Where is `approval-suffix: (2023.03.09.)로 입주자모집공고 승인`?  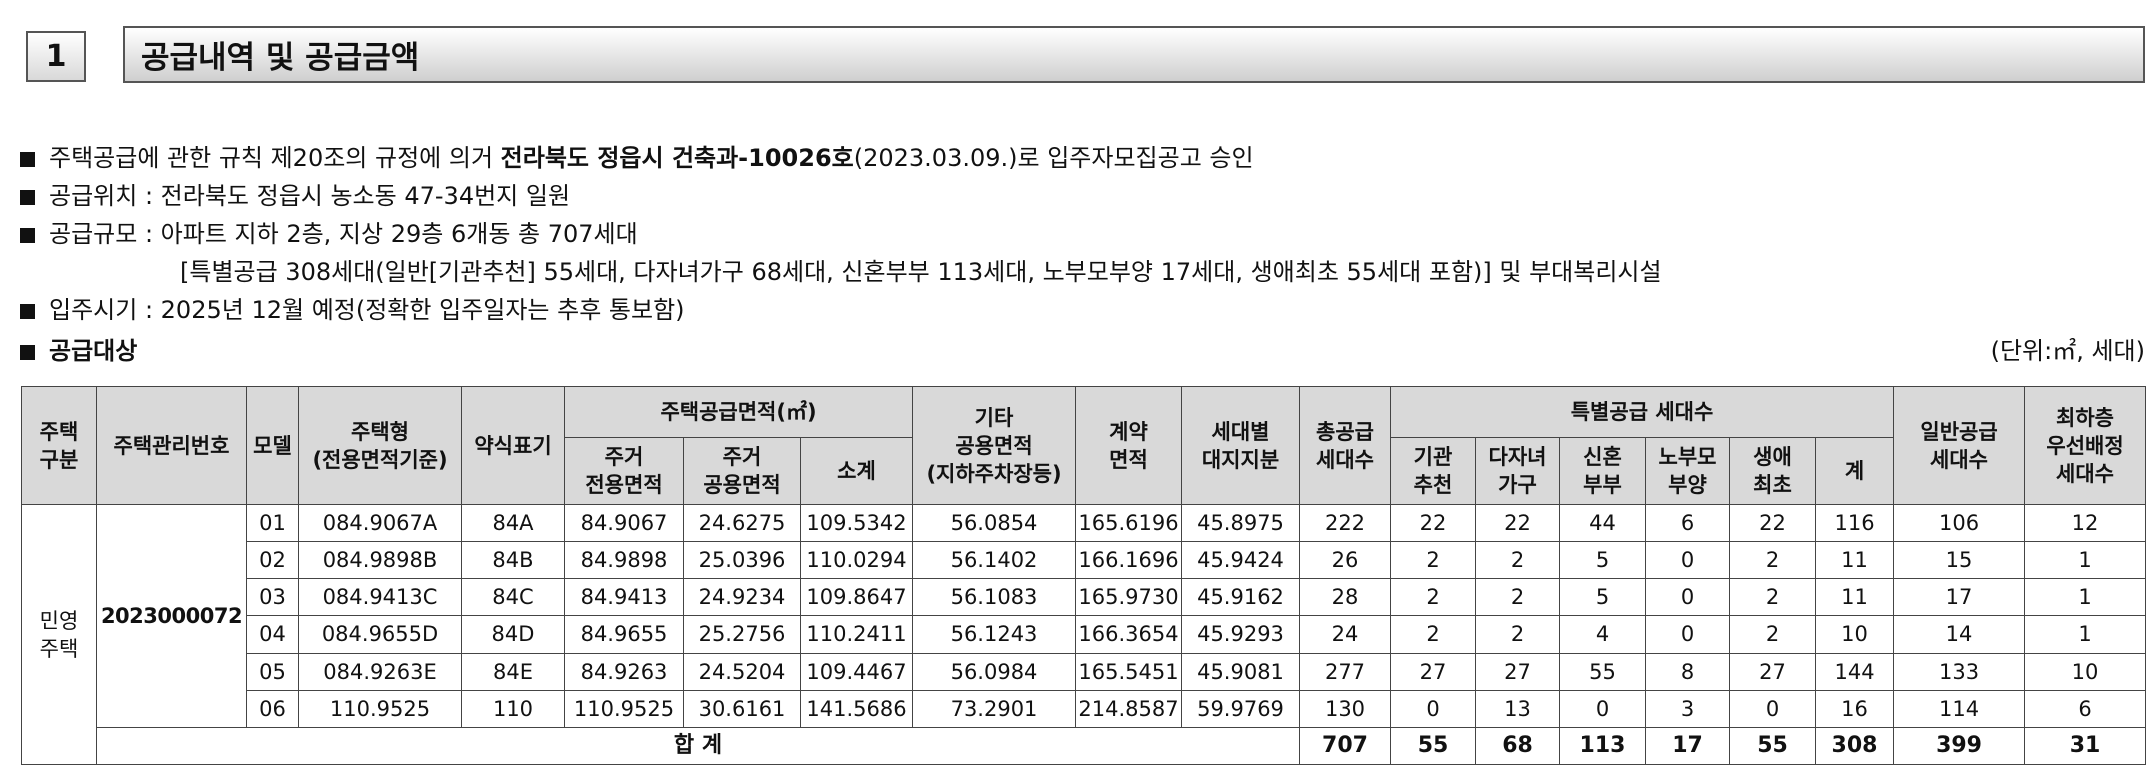 approval-suffix: (2023.03.09.)로 입주자모집공고 승인 is located at coordinates (1053, 158).